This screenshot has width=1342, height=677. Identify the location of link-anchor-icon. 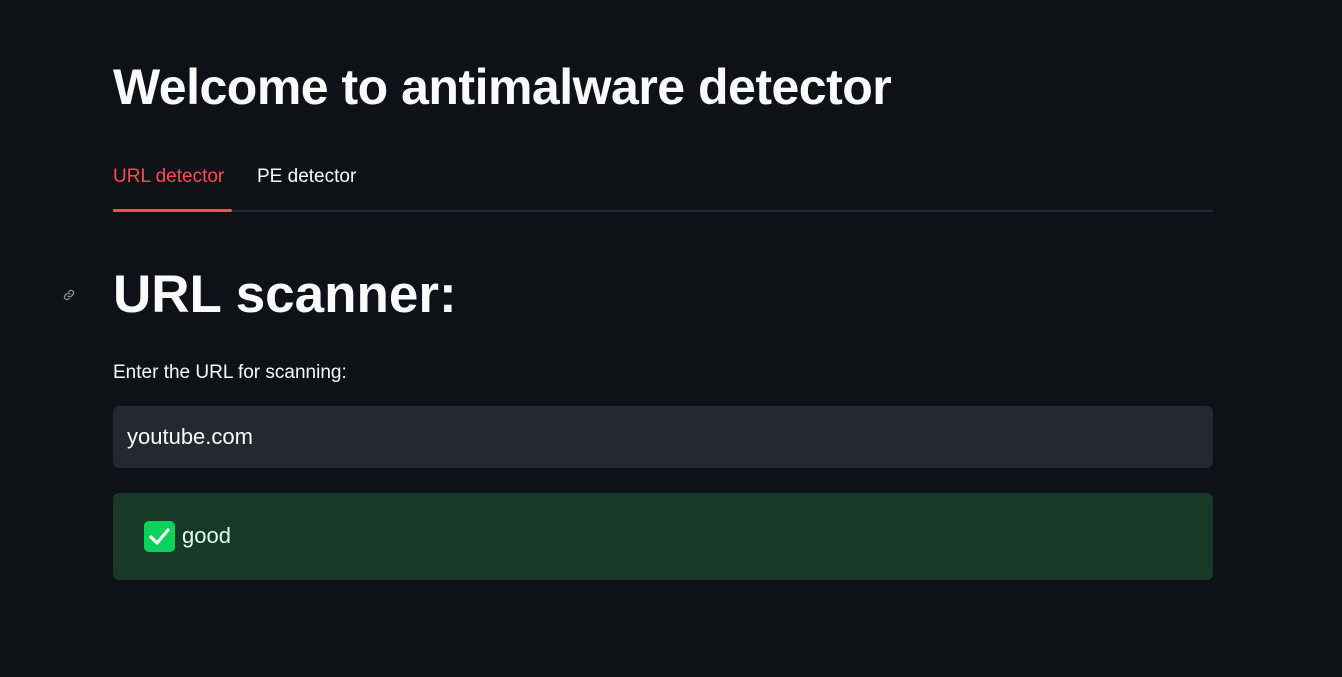
(69, 295).